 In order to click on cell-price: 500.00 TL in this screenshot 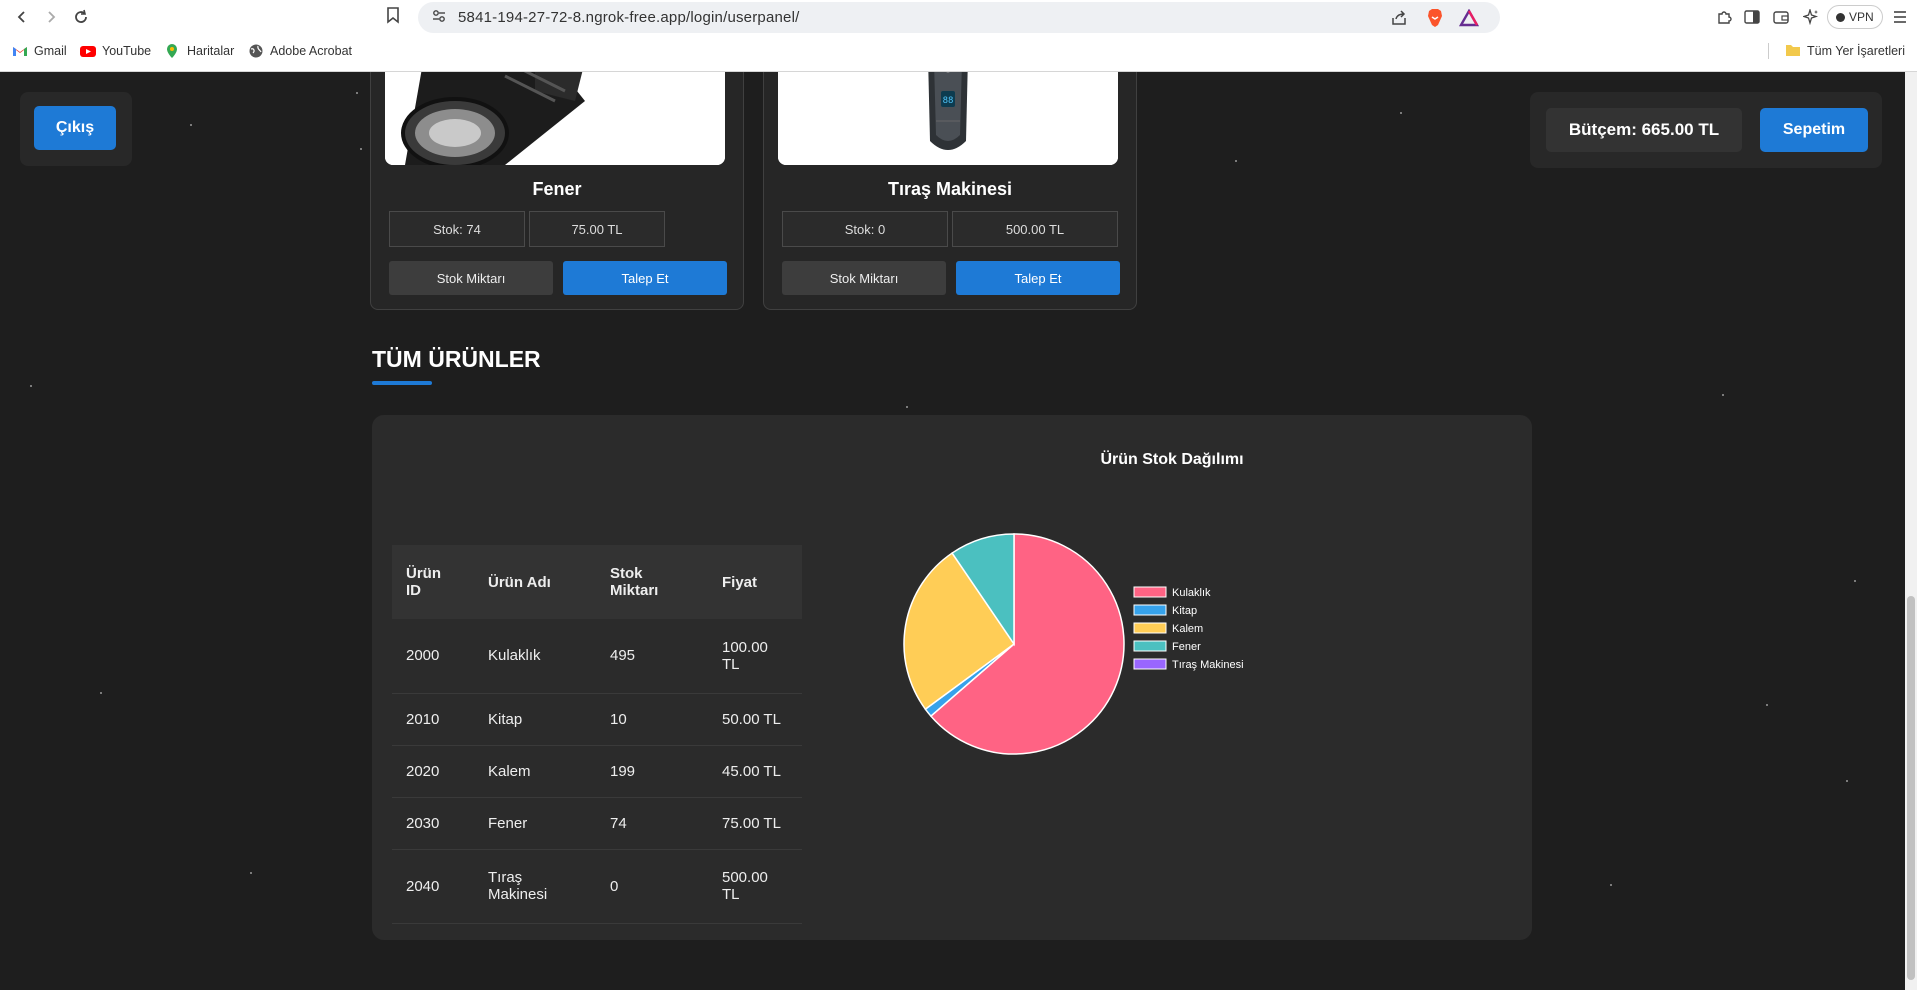, I will do `click(755, 886)`.